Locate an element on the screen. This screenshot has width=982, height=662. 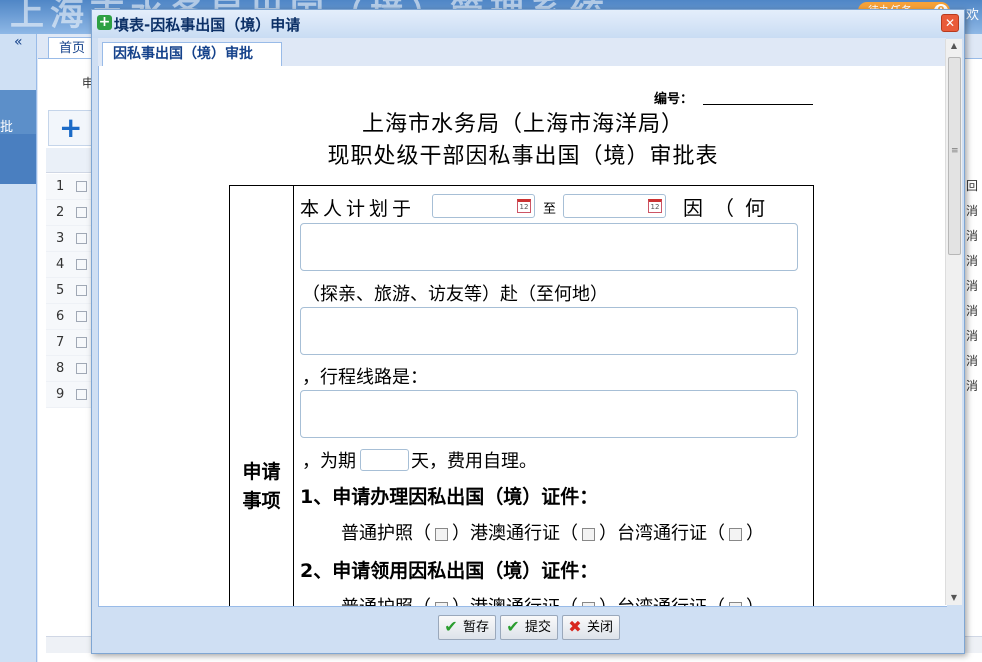
row-number: 1 is located at coordinates (60, 186).